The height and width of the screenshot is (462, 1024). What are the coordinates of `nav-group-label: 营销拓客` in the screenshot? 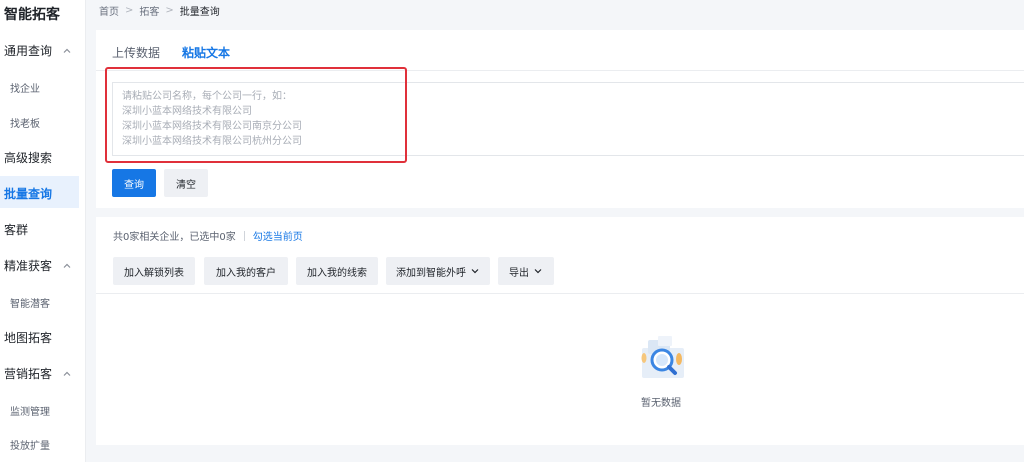 It's located at (28, 374).